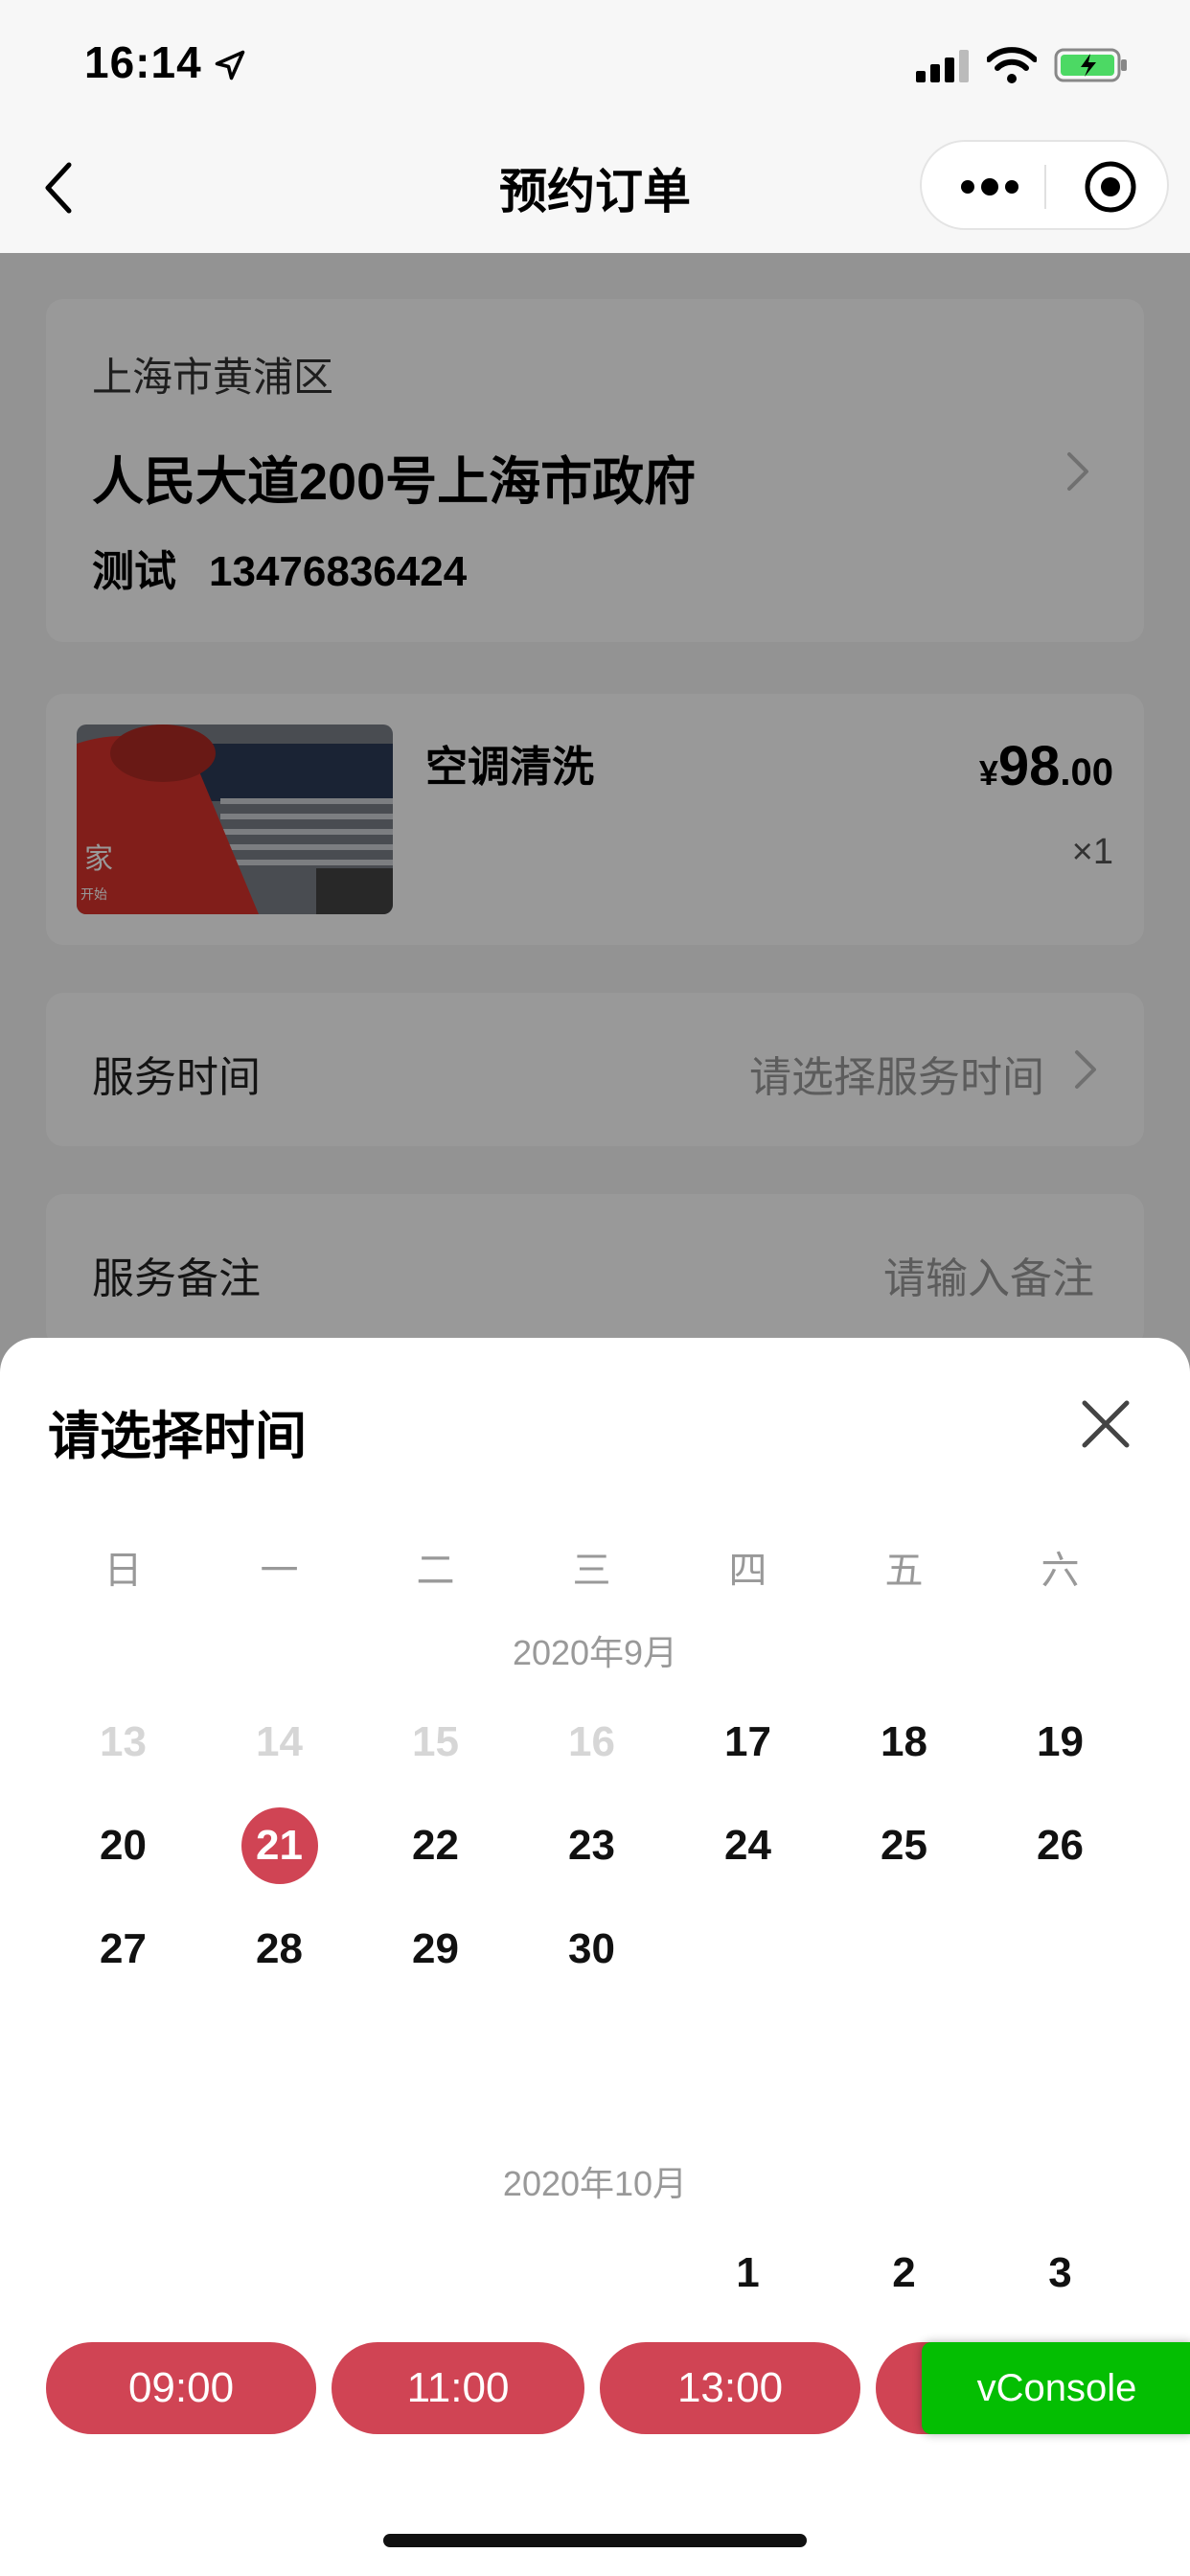 The width and height of the screenshot is (1190, 2576). Describe the element at coordinates (123, 1571) in the screenshot. I see `weekday-sun: 日` at that location.